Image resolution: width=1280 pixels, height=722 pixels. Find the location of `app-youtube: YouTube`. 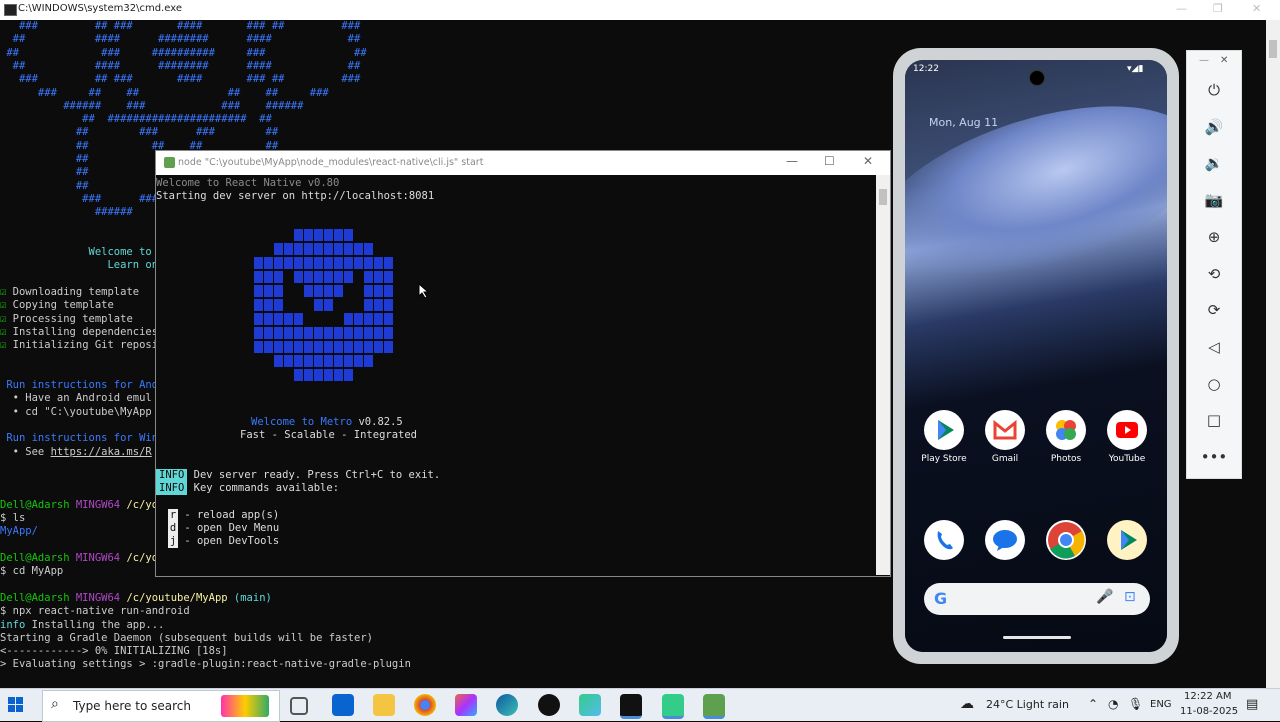

app-youtube: YouTube is located at coordinates (1127, 437).